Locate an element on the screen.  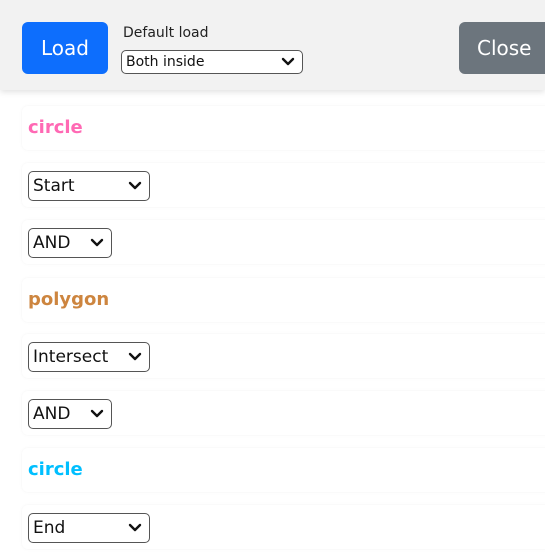
operator-row: End is located at coordinates (283, 527).